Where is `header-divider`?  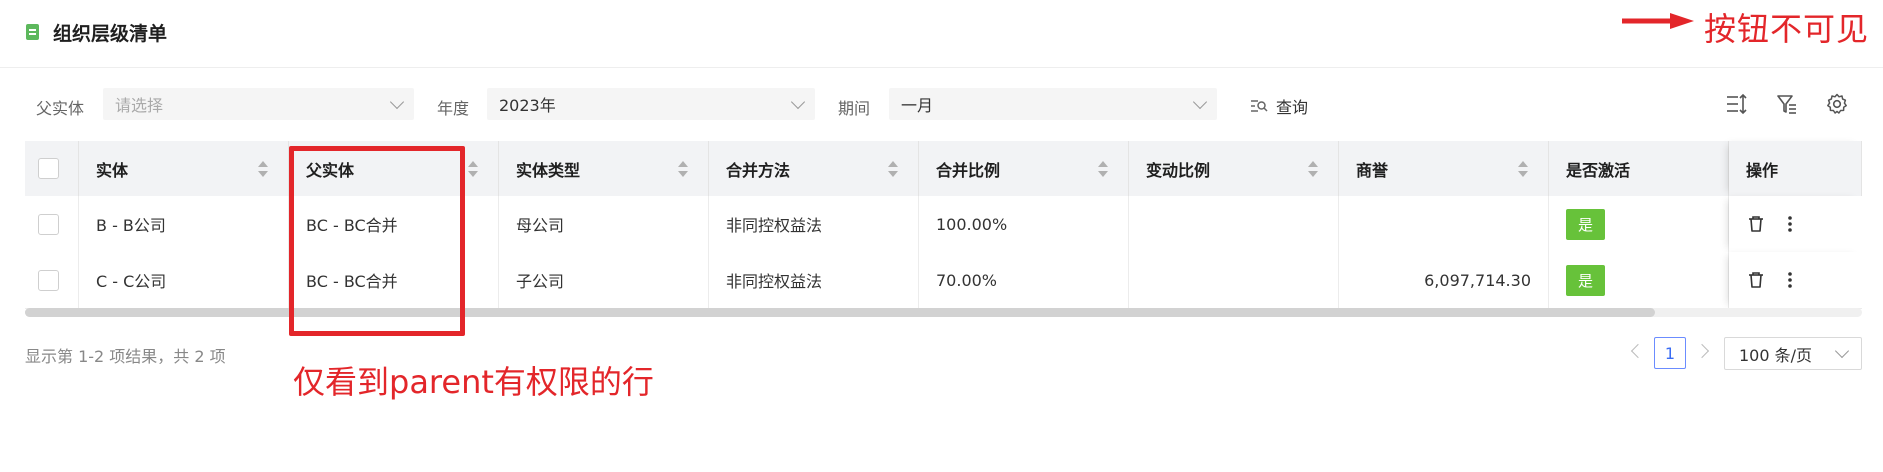 header-divider is located at coordinates (941, 67).